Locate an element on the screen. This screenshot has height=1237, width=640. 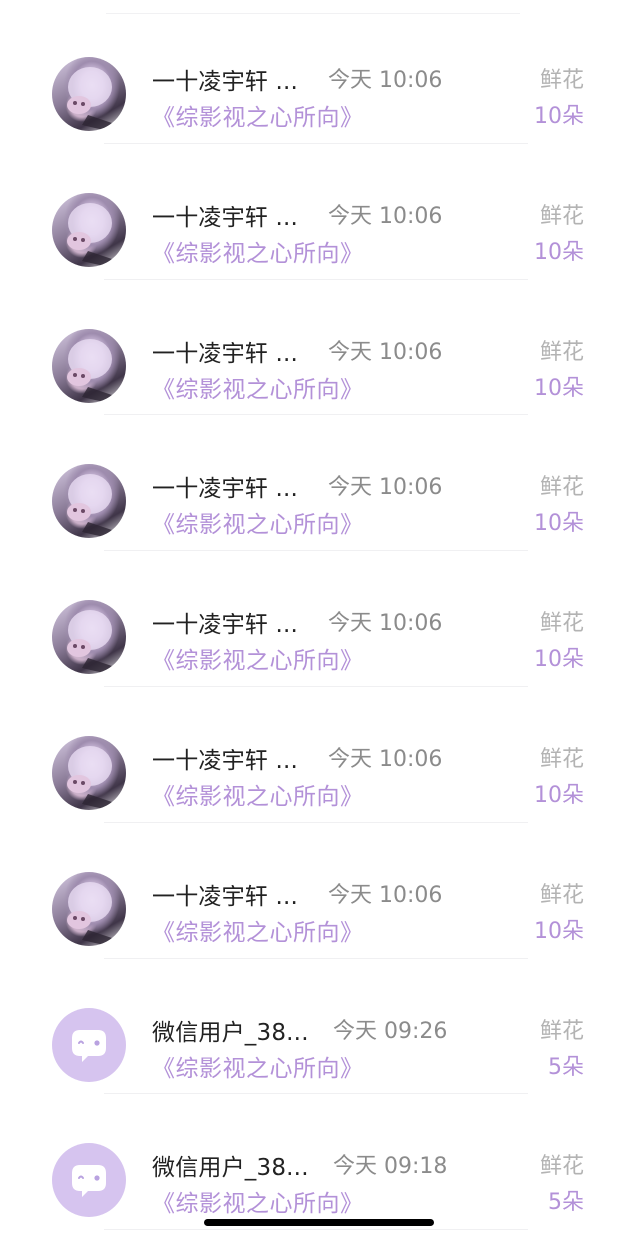
home-indicator is located at coordinates (319, 1222).